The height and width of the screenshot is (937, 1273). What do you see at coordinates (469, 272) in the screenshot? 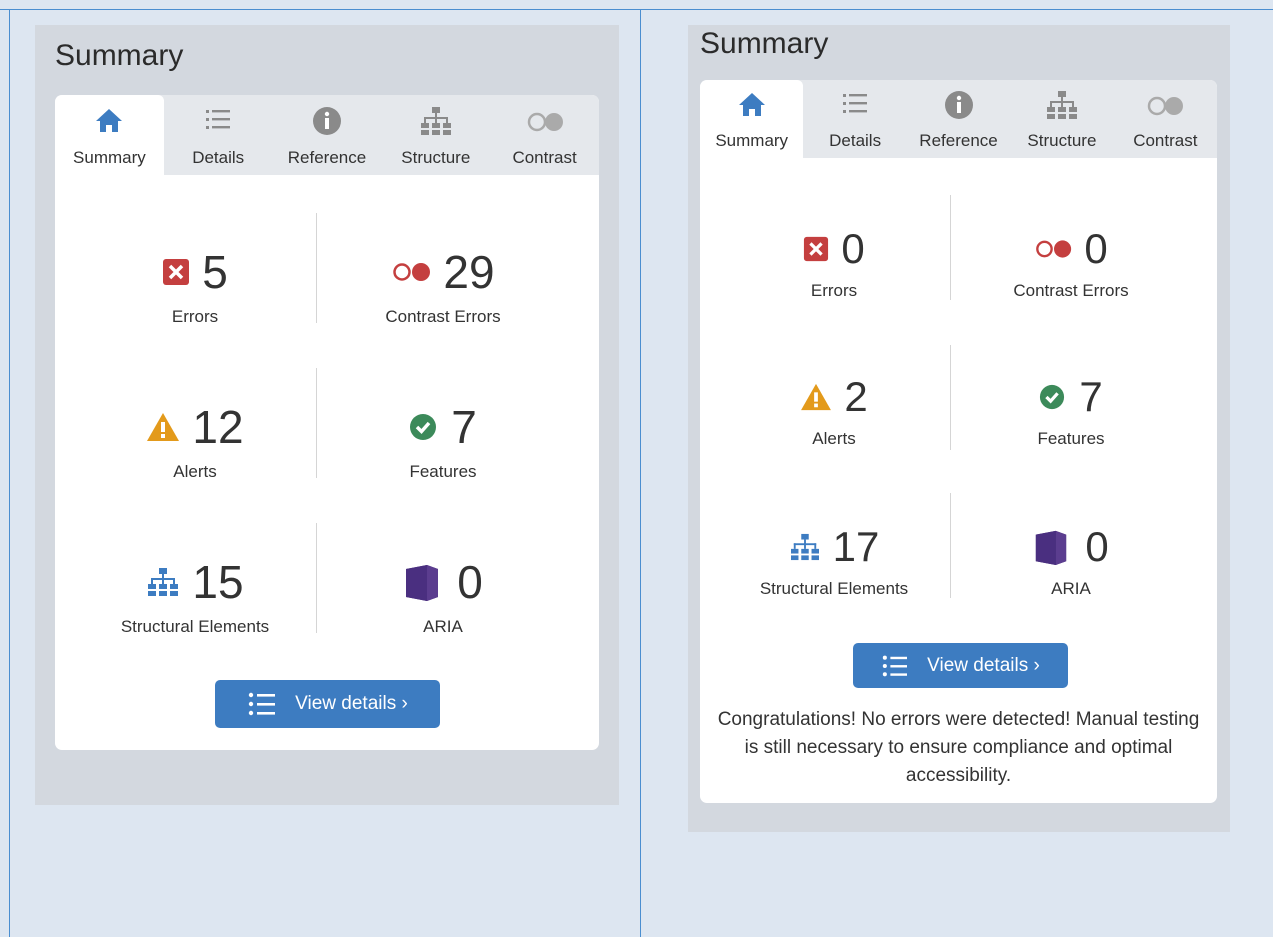
I see `contrast-errors-count: 29` at bounding box center [469, 272].